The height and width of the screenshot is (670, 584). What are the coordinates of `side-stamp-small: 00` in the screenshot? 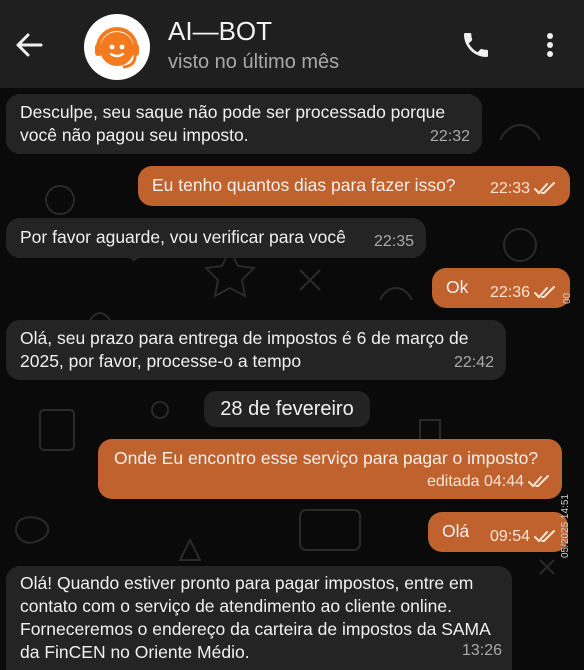 It's located at (567, 298).